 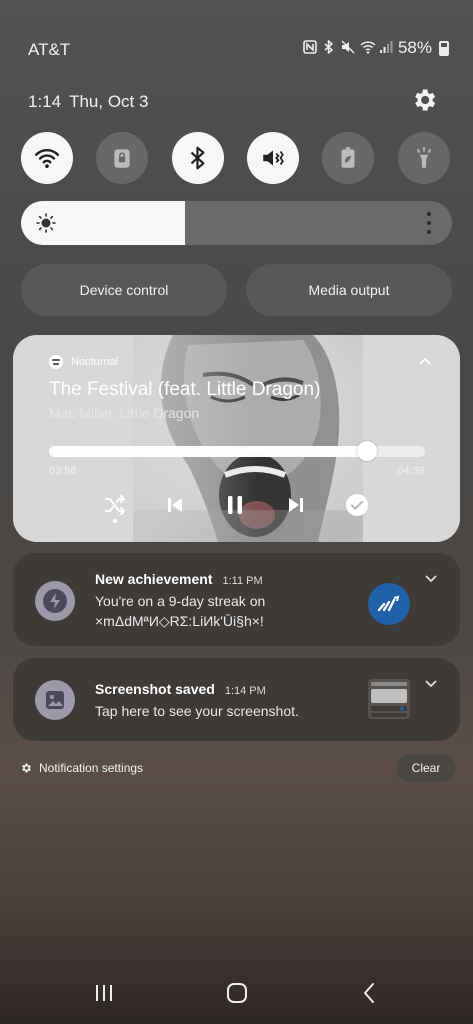 I want to click on skip-next-icon, so click(x=296, y=505).